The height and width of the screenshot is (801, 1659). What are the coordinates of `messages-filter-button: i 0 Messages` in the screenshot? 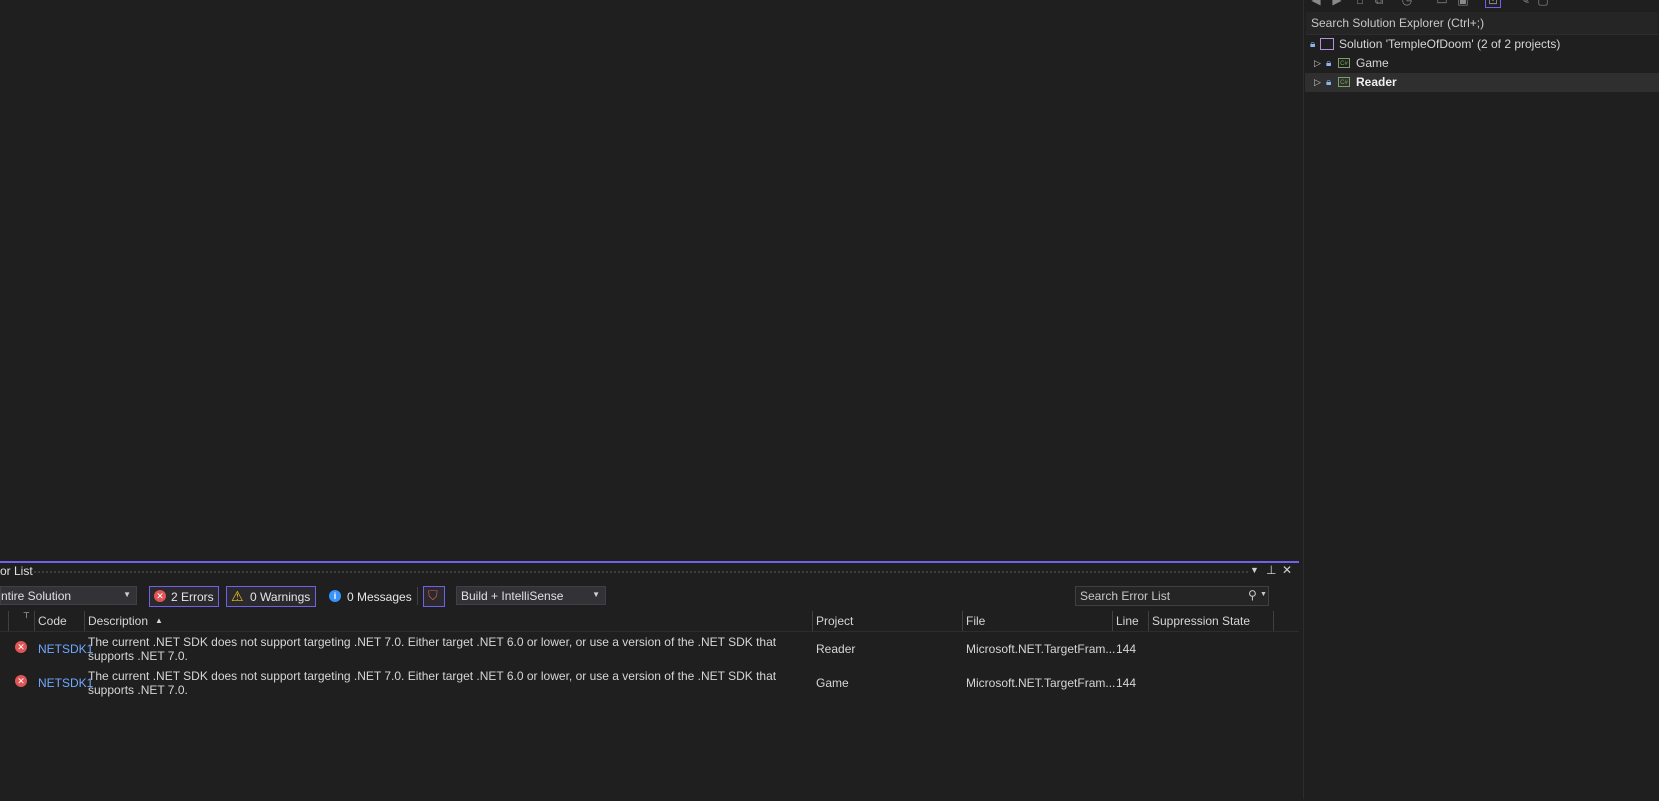 It's located at (368, 596).